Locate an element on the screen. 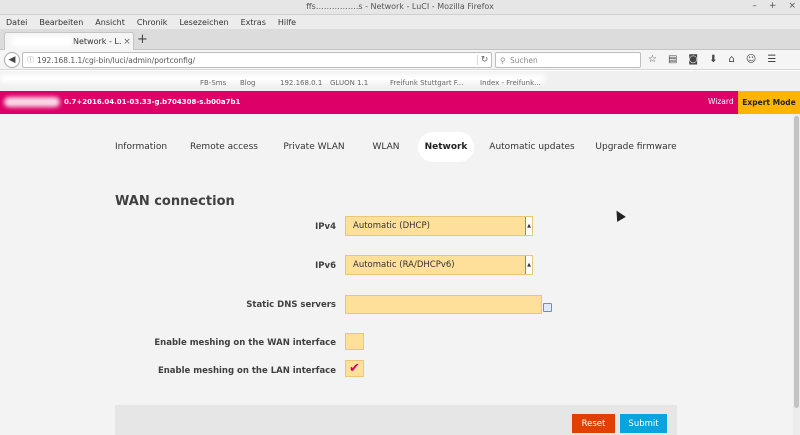  tab-automatic-updates: Automatic updates is located at coordinates (531, 147).